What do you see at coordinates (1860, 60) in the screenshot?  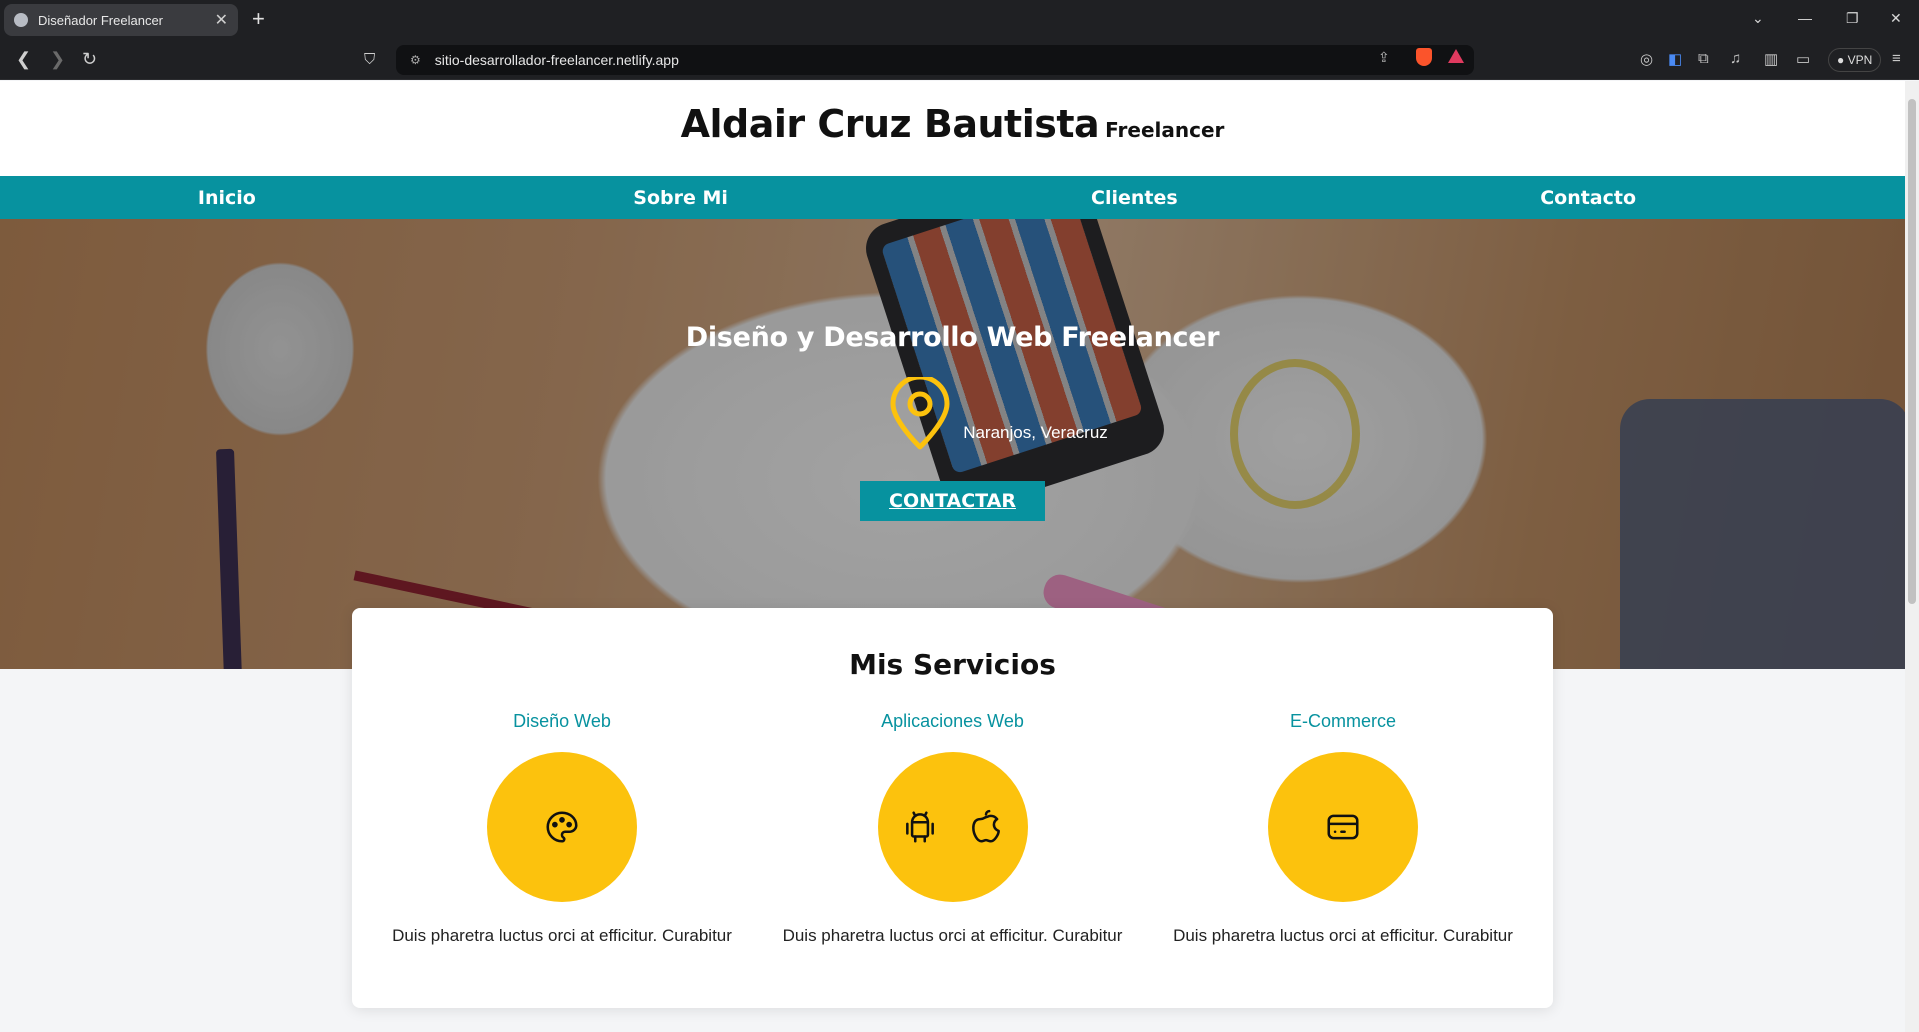 I see `vpn-label: VPN` at bounding box center [1860, 60].